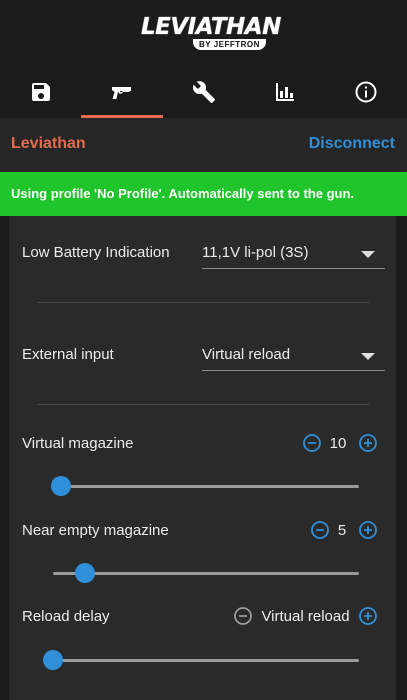  I want to click on tab-gun, so click(122, 92).